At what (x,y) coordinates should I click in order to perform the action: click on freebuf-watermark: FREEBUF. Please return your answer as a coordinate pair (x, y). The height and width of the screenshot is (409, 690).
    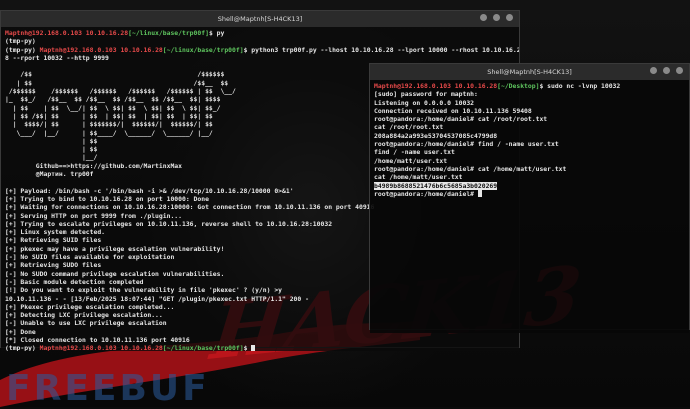
    Looking at the image, I should click on (108, 388).